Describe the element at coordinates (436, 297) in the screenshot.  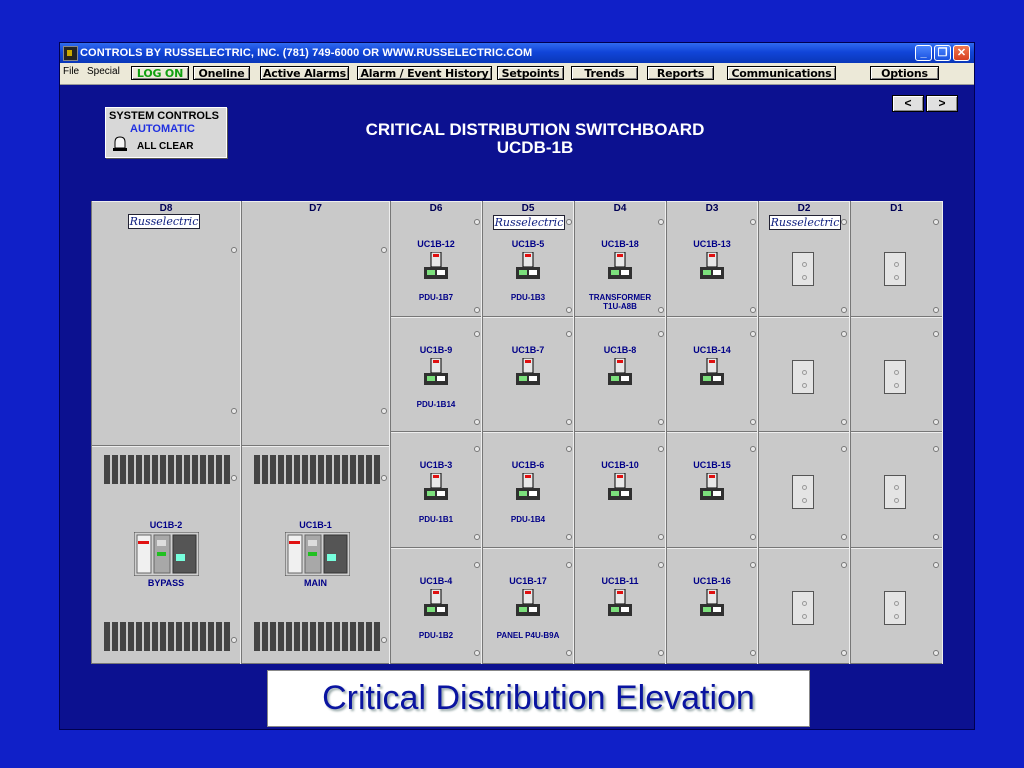
I see `unit-load-label: PDU-1B7` at that location.